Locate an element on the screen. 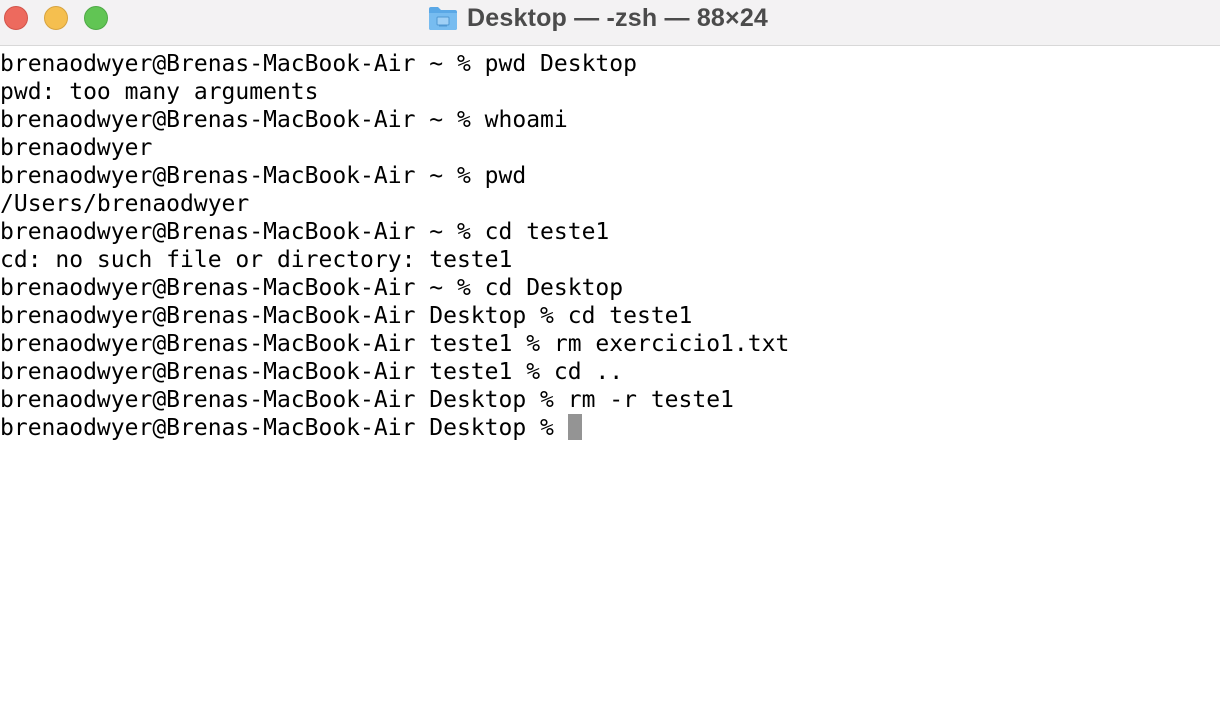 The height and width of the screenshot is (726, 1220). close-button is located at coordinates (16, 18).